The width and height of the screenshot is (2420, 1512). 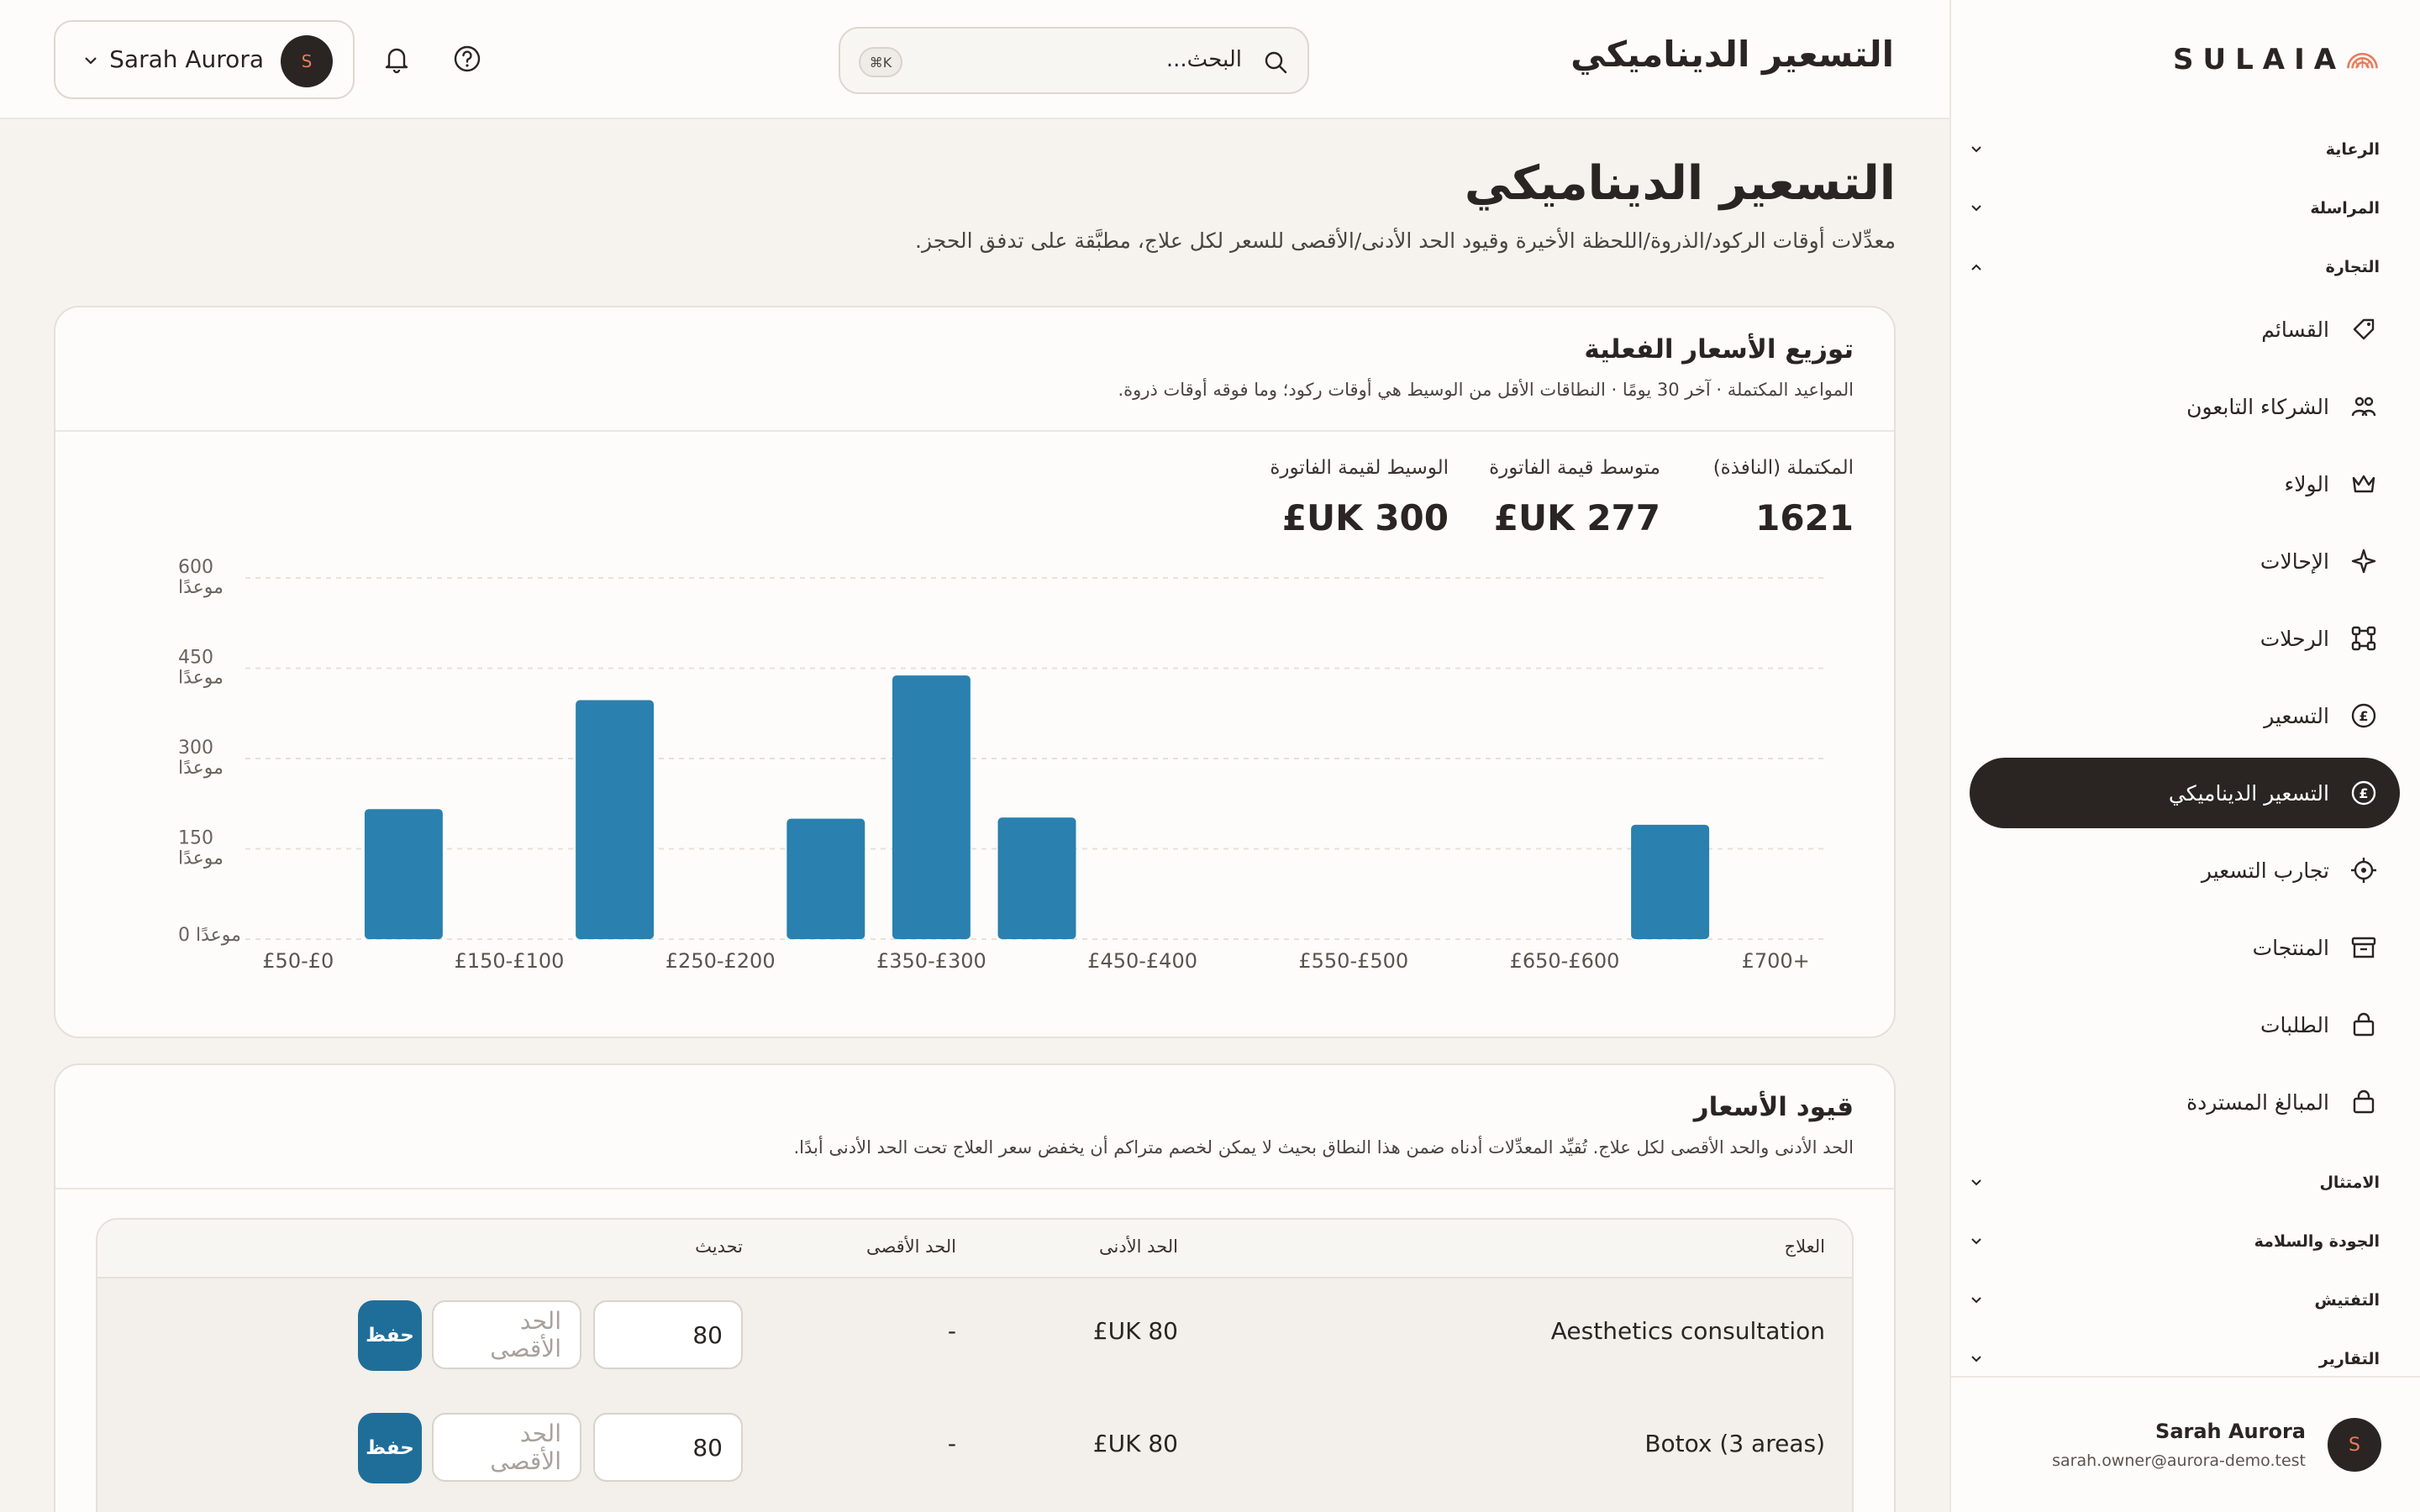 What do you see at coordinates (2174, 267) in the screenshot?
I see `nav-group-commerce: التجارة` at bounding box center [2174, 267].